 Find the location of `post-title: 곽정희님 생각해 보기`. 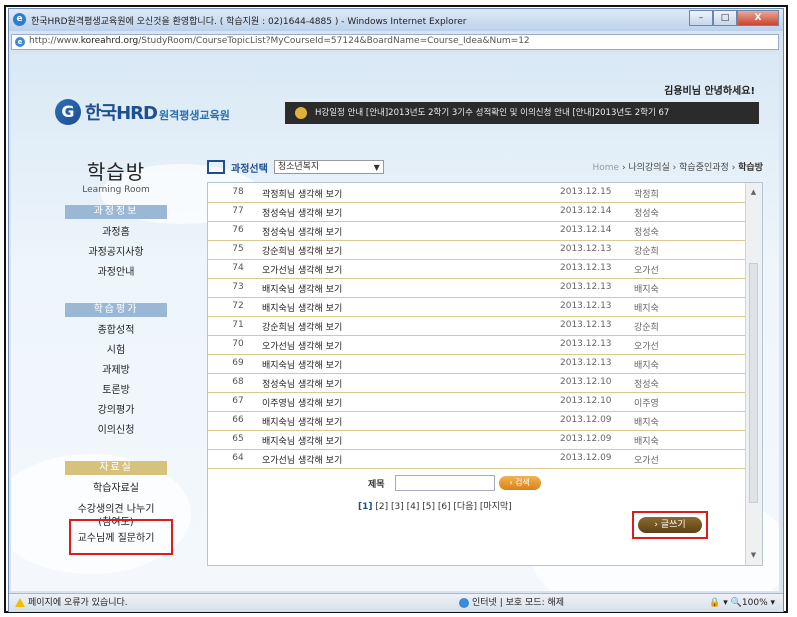

post-title: 곽정희님 생각해 보기 is located at coordinates (302, 193).